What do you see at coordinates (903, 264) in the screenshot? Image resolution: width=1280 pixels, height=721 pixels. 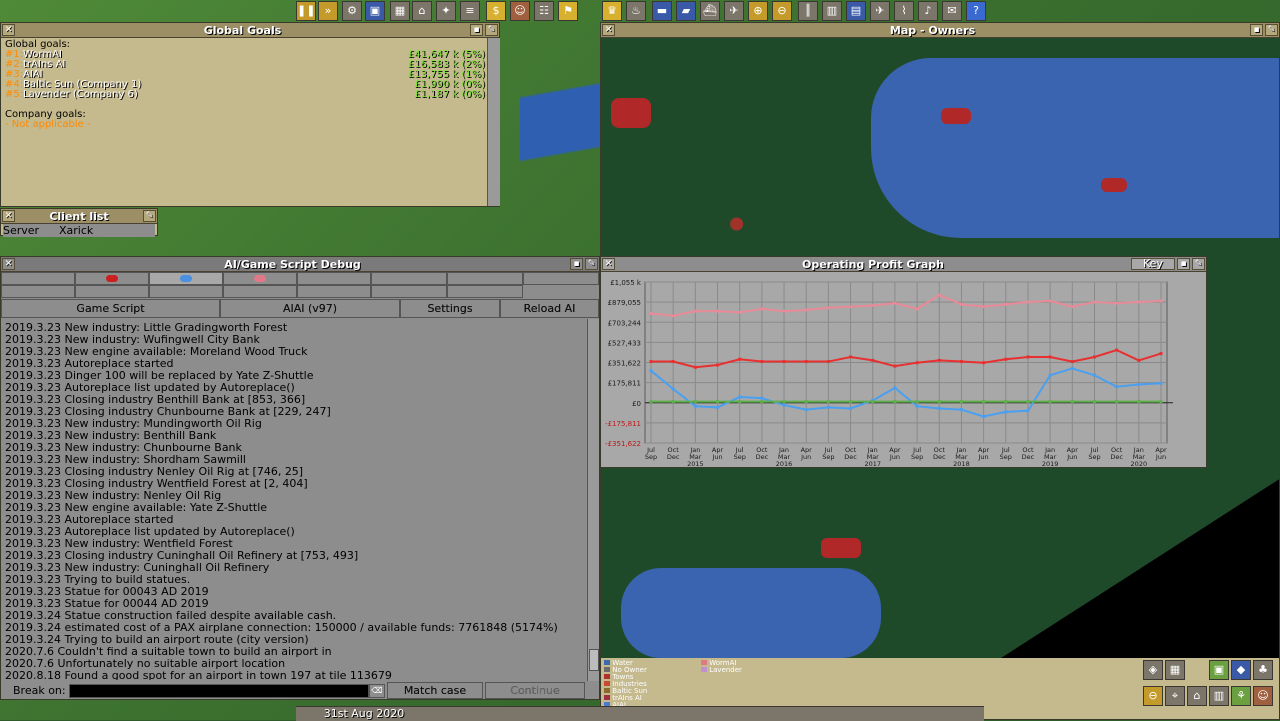 I see `graph-titlebar: ✕ Operating Profit Graph Key ▪ ✎` at bounding box center [903, 264].